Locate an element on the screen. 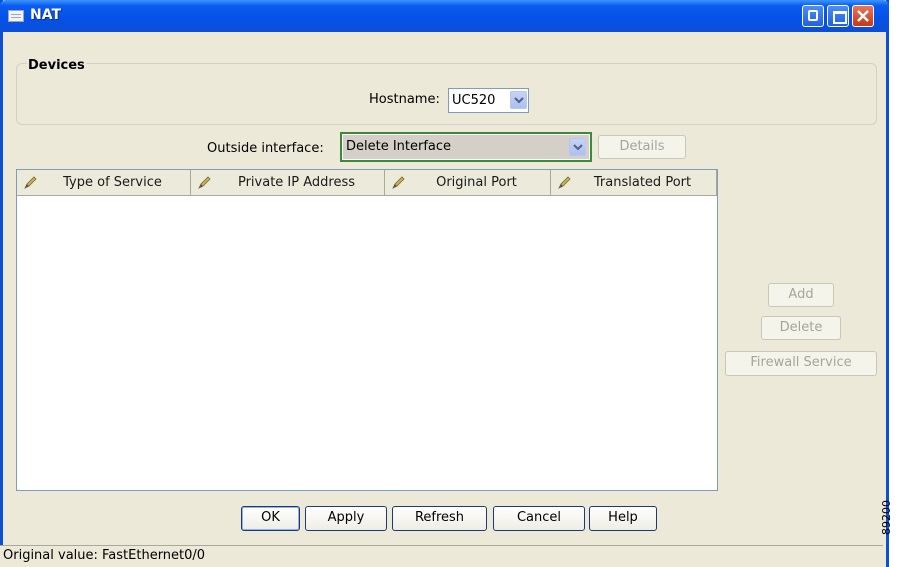 The width and height of the screenshot is (902, 567). apply-button: Apply is located at coordinates (346, 518).